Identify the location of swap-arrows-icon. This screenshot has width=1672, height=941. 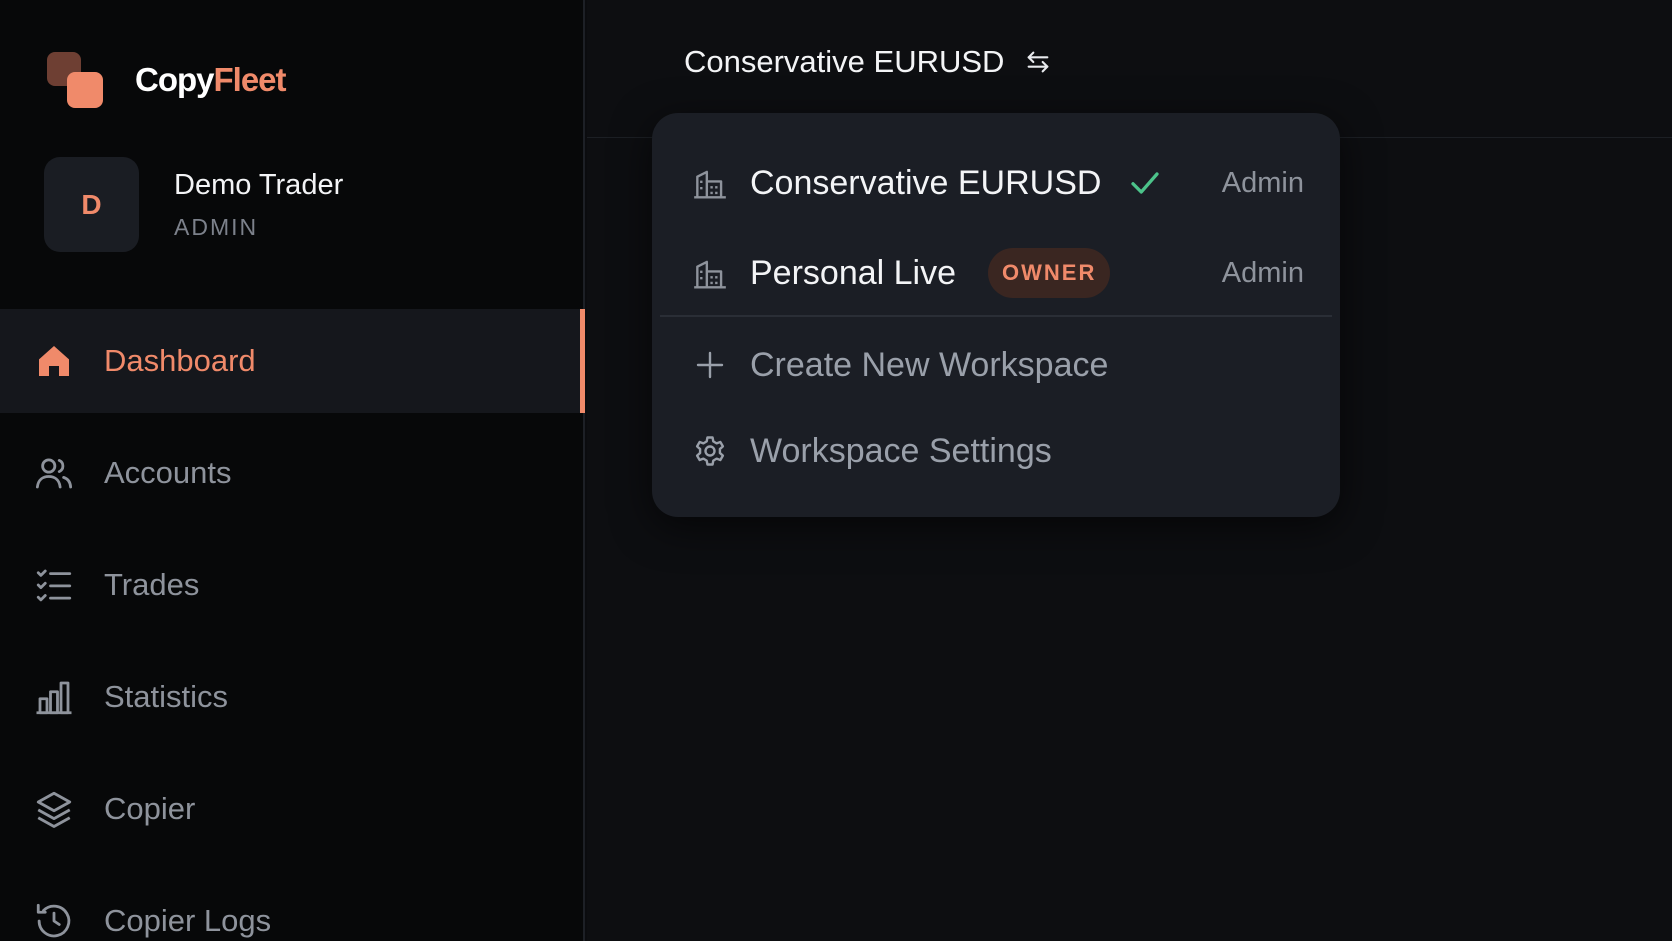
(1038, 62).